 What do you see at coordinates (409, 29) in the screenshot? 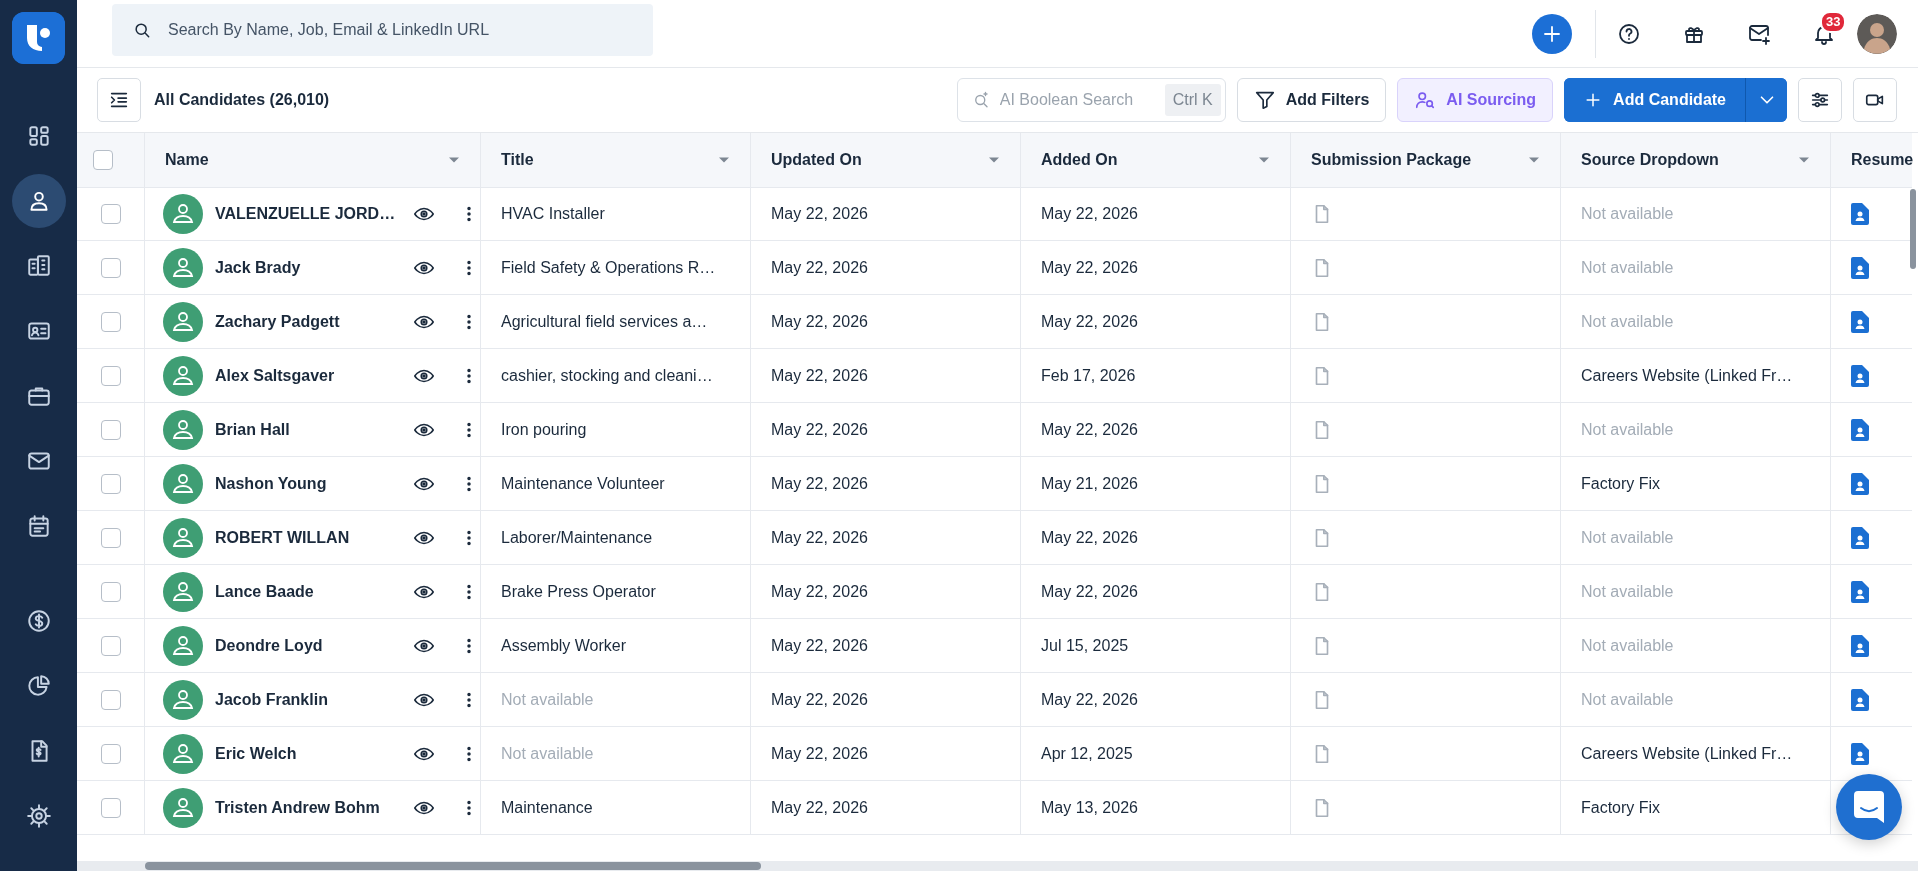
I see `search-input: Search By Name, Job, Email & LinkedIn URL` at bounding box center [409, 29].